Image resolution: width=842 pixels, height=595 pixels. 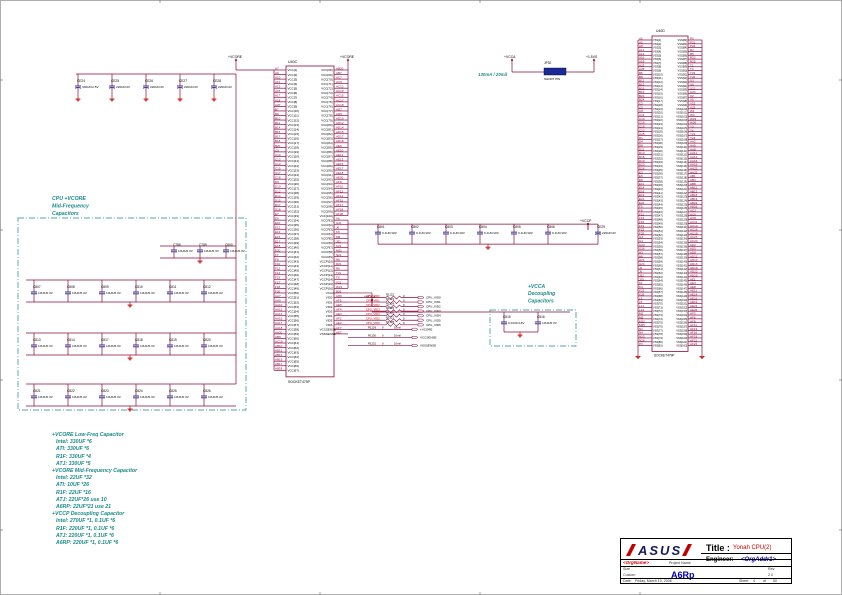 I want to click on pin-name: VSS[145], so click(x=681, y=281).